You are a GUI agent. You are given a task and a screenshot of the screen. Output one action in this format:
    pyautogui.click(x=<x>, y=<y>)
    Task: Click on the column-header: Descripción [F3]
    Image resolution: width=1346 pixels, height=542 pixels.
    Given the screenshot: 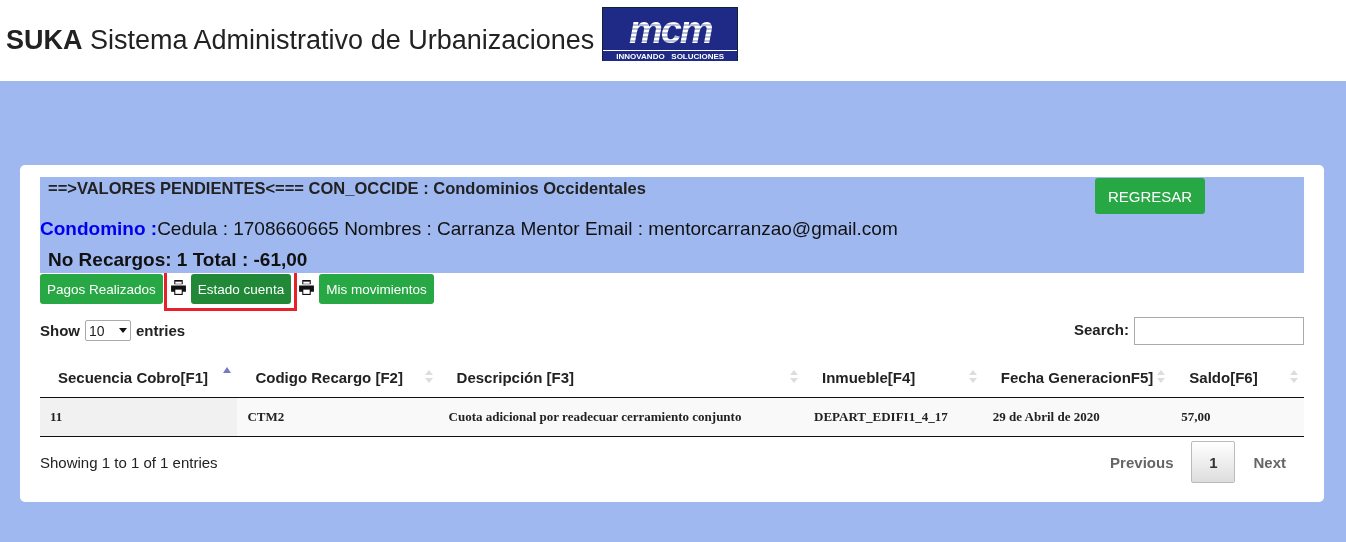 What is the action you would take?
    pyautogui.click(x=621, y=377)
    